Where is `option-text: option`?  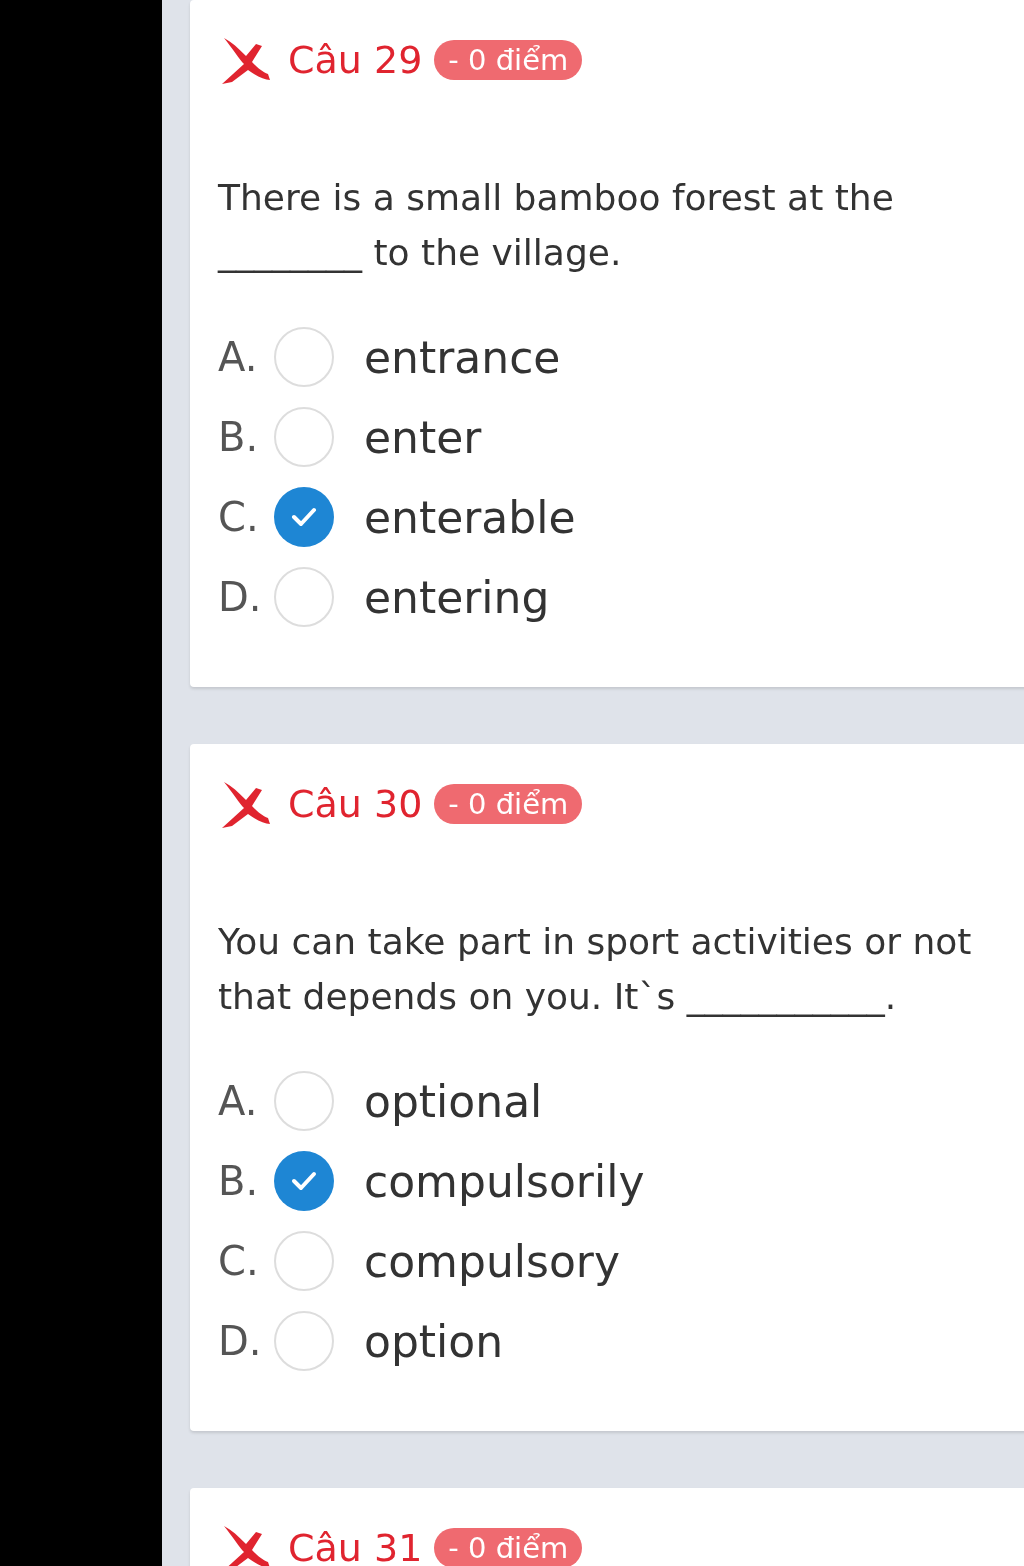
option-text: option is located at coordinates (434, 1341).